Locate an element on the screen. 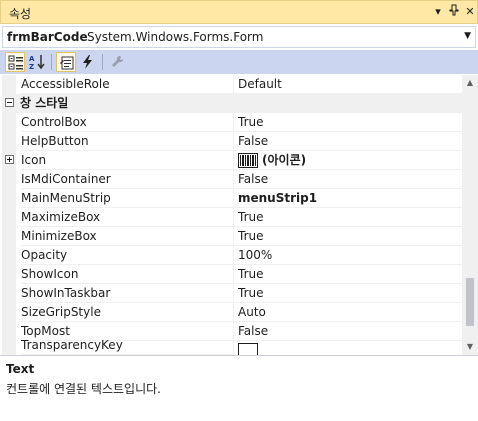 This screenshot has width=478, height=421. property-row-maximizebox: MaximizeBox True is located at coordinates (232, 217).